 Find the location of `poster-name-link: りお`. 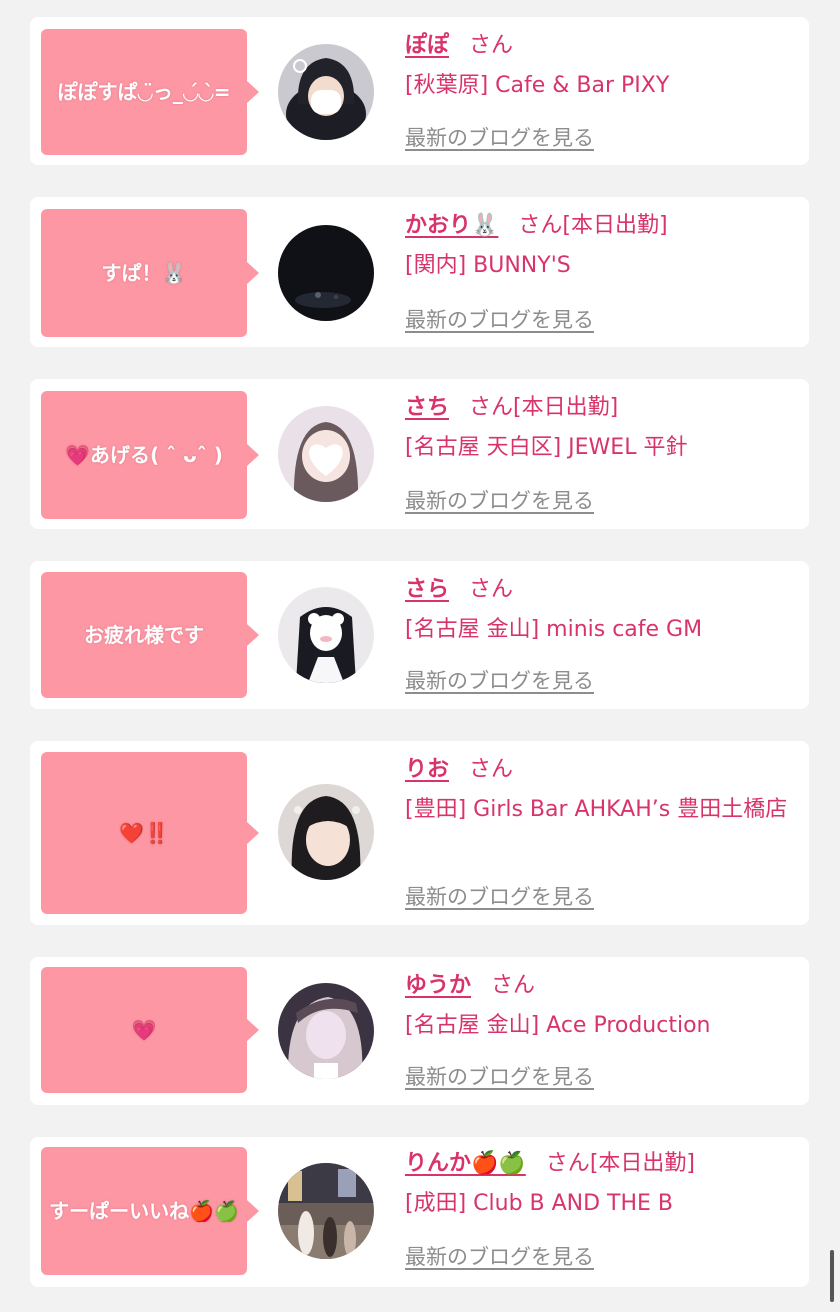

poster-name-link: りお is located at coordinates (427, 769).